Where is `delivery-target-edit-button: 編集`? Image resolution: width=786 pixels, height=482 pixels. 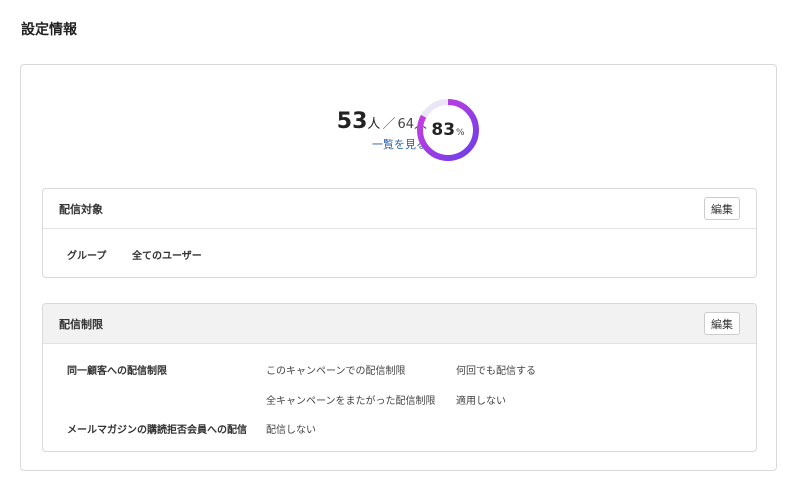 delivery-target-edit-button: 編集 is located at coordinates (722, 208).